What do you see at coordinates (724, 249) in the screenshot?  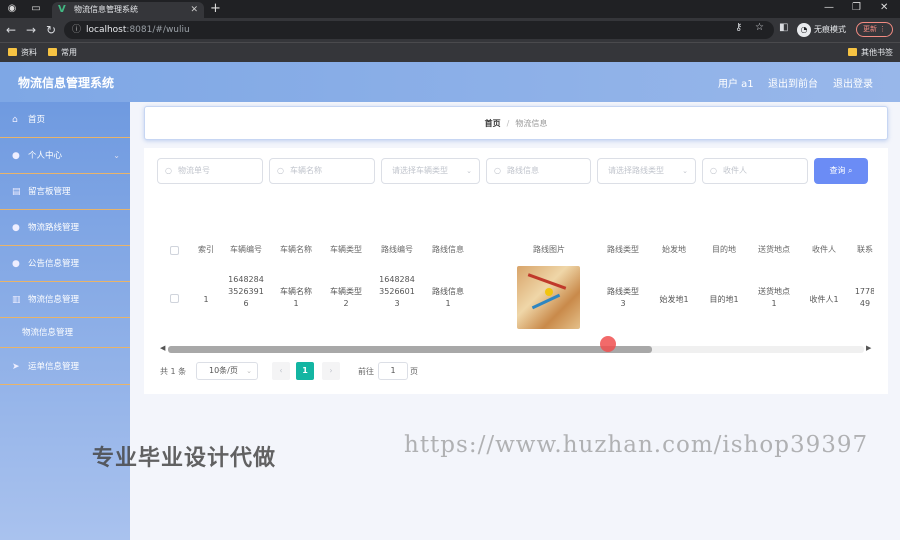 I see `th-destination: 目的地` at bounding box center [724, 249].